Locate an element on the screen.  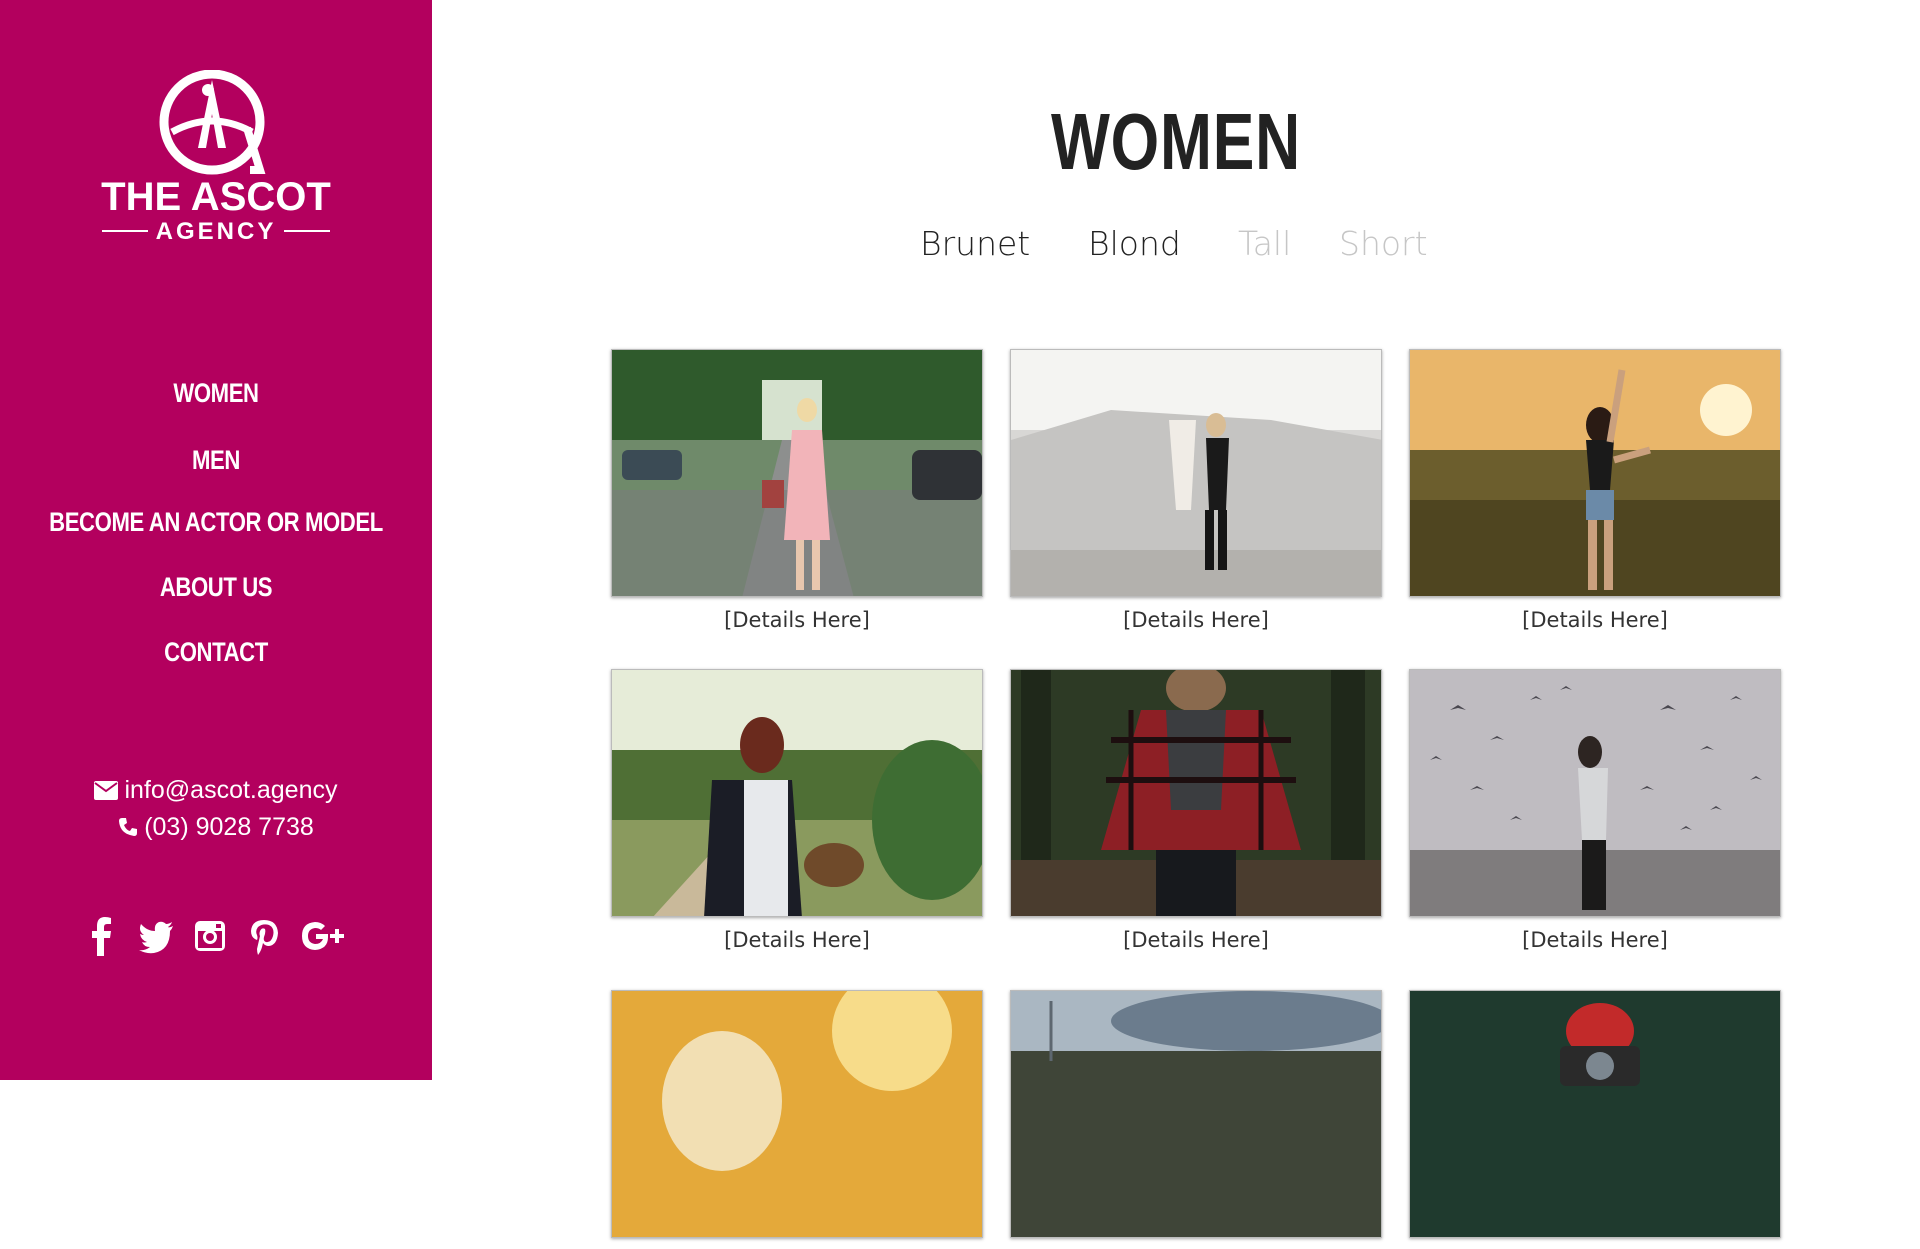
phone-icon is located at coordinates (128, 829).